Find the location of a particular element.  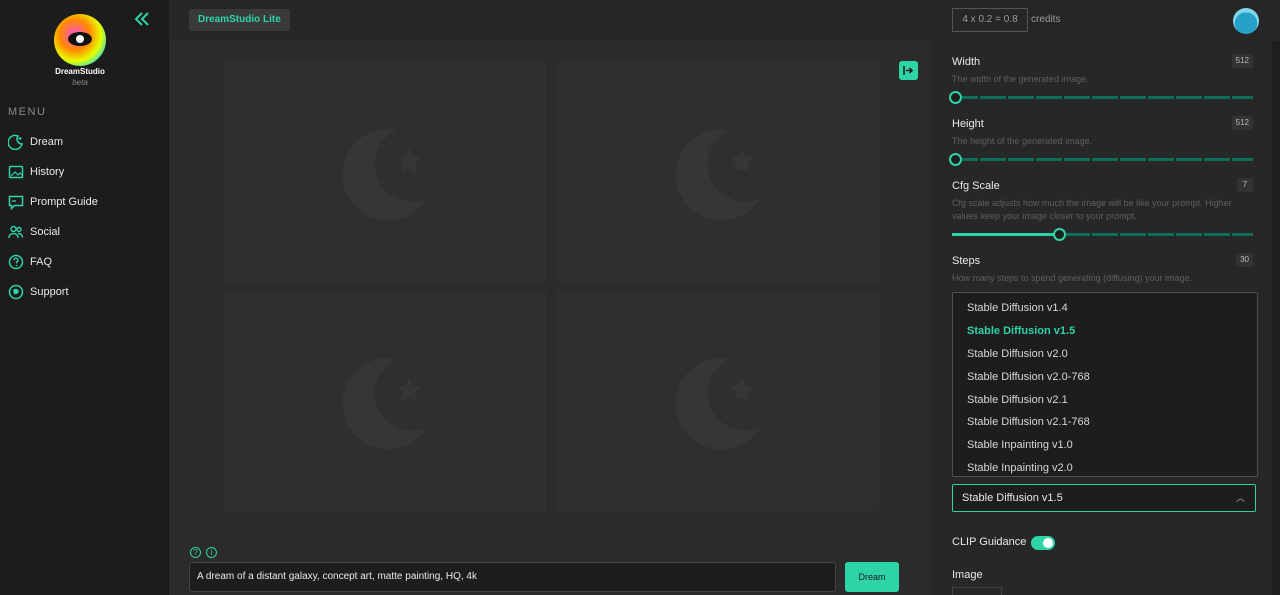

width-value: 512 is located at coordinates (1242, 61).